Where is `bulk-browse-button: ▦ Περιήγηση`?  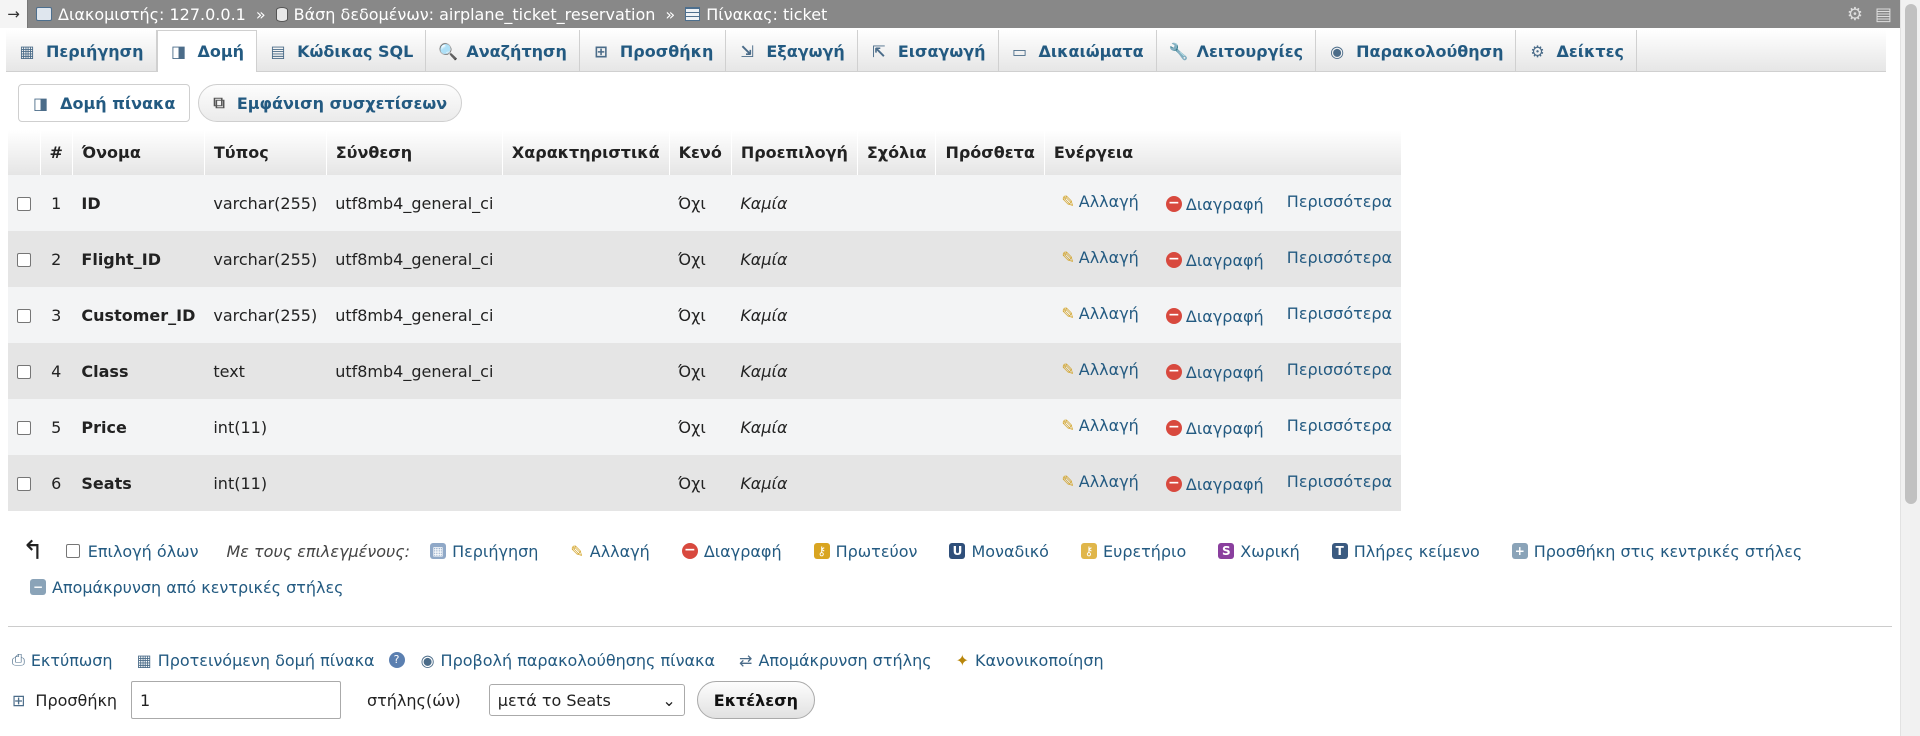 bulk-browse-button: ▦ Περιήγηση is located at coordinates (484, 551).